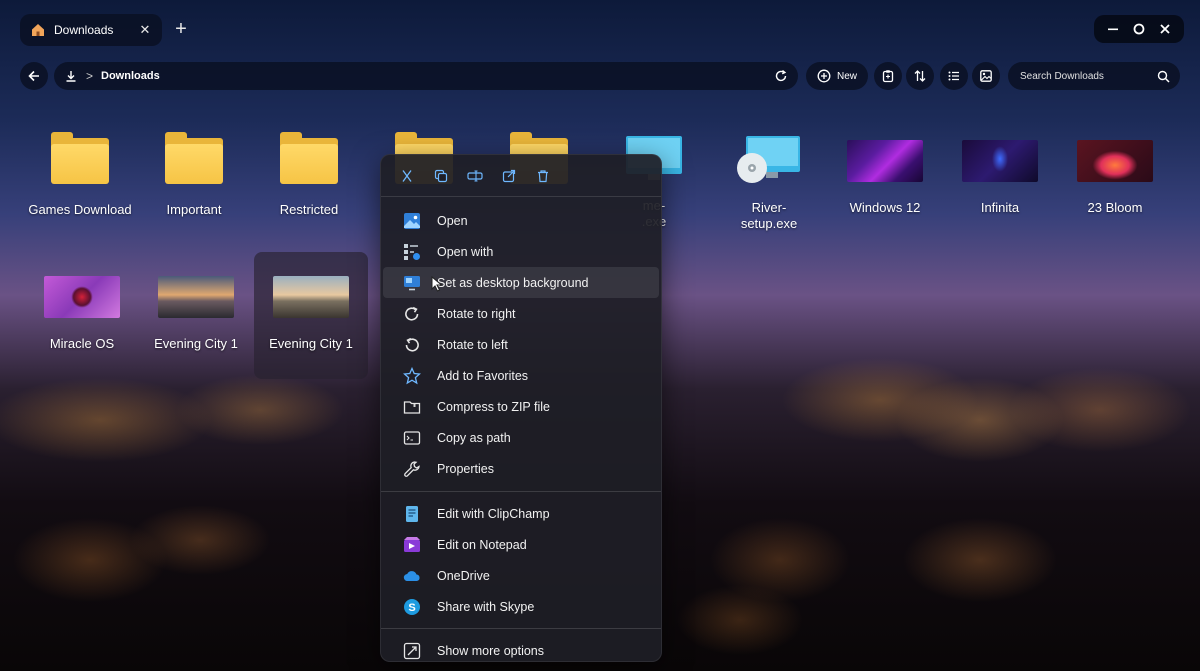 Image resolution: width=1200 pixels, height=671 pixels. What do you see at coordinates (494, 406) in the screenshot?
I see `menu-item-label: Compress to ZIP file` at bounding box center [494, 406].